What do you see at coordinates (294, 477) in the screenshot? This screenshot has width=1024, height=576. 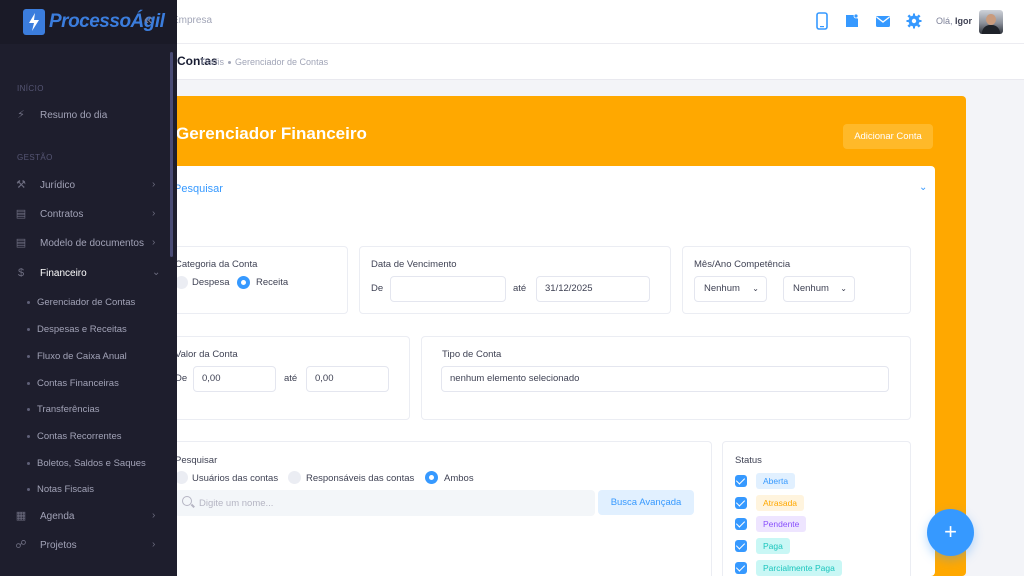 I see `radio-responsaveis` at bounding box center [294, 477].